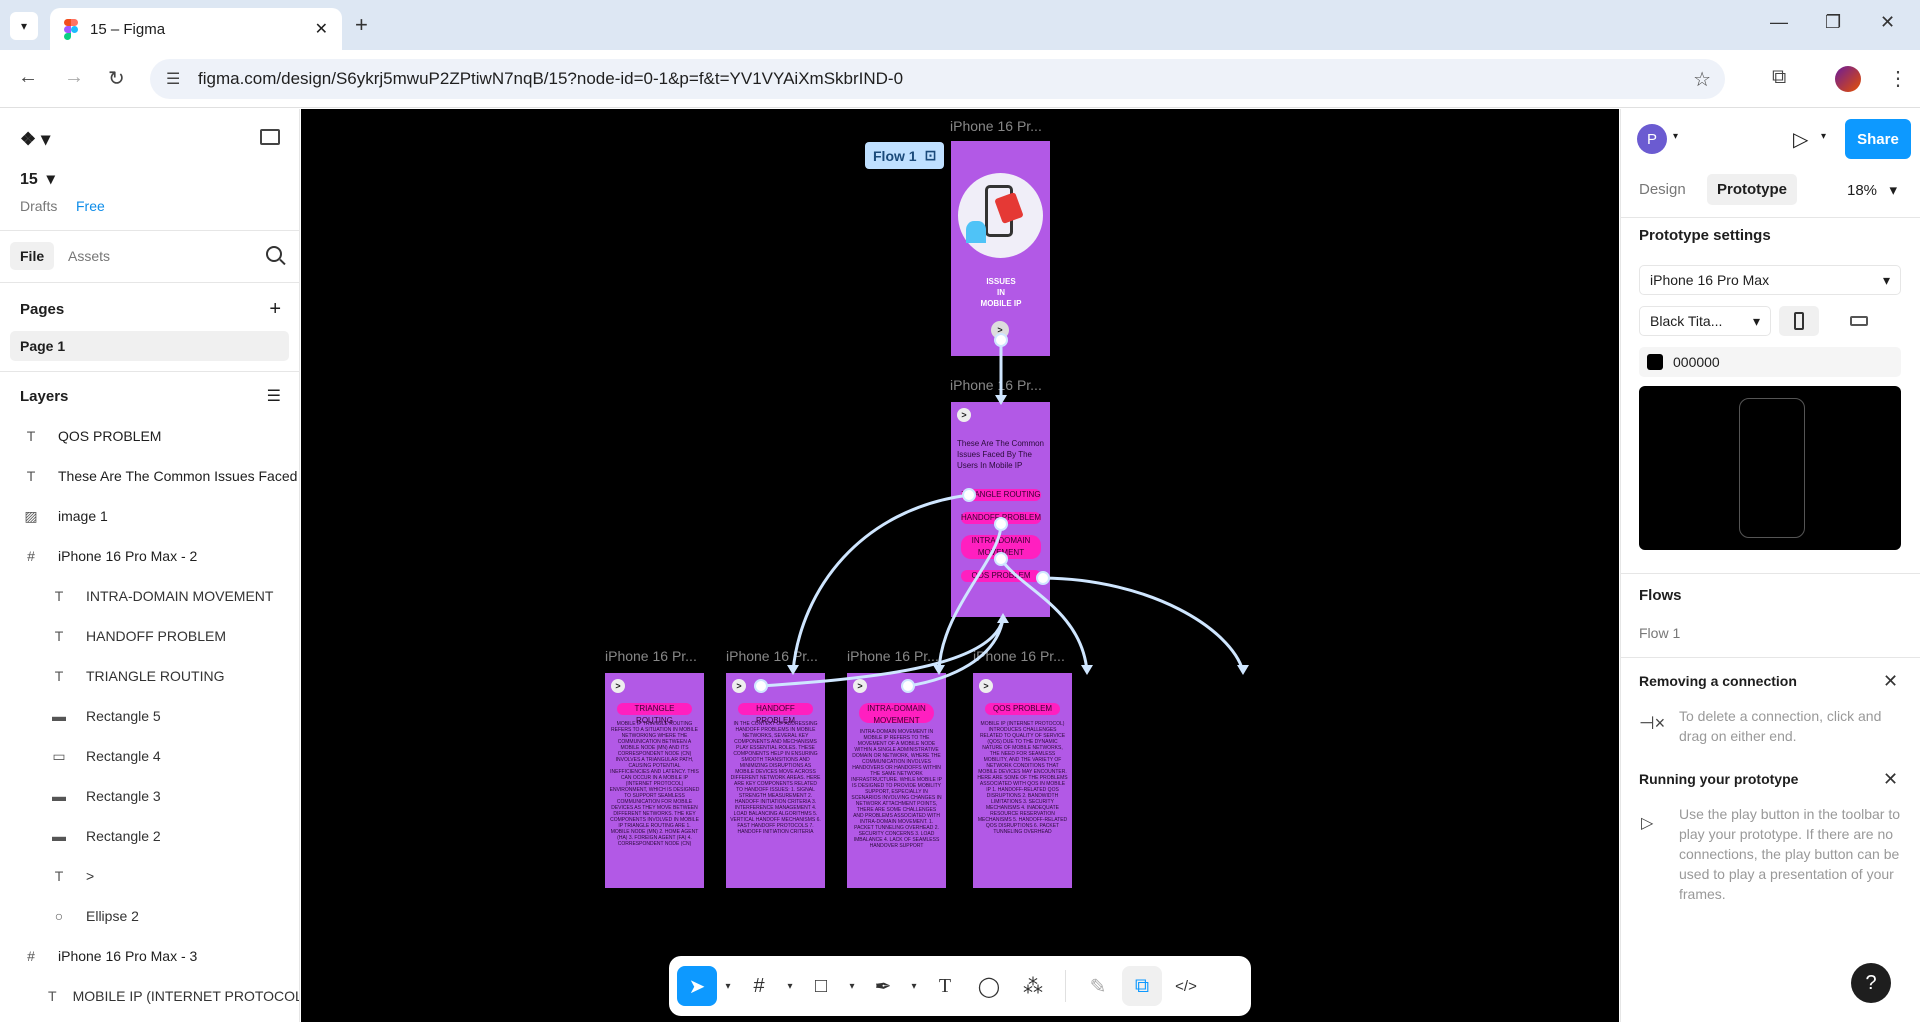  Describe the element at coordinates (28, 77) in the screenshot. I see `back-icon: ←` at that location.